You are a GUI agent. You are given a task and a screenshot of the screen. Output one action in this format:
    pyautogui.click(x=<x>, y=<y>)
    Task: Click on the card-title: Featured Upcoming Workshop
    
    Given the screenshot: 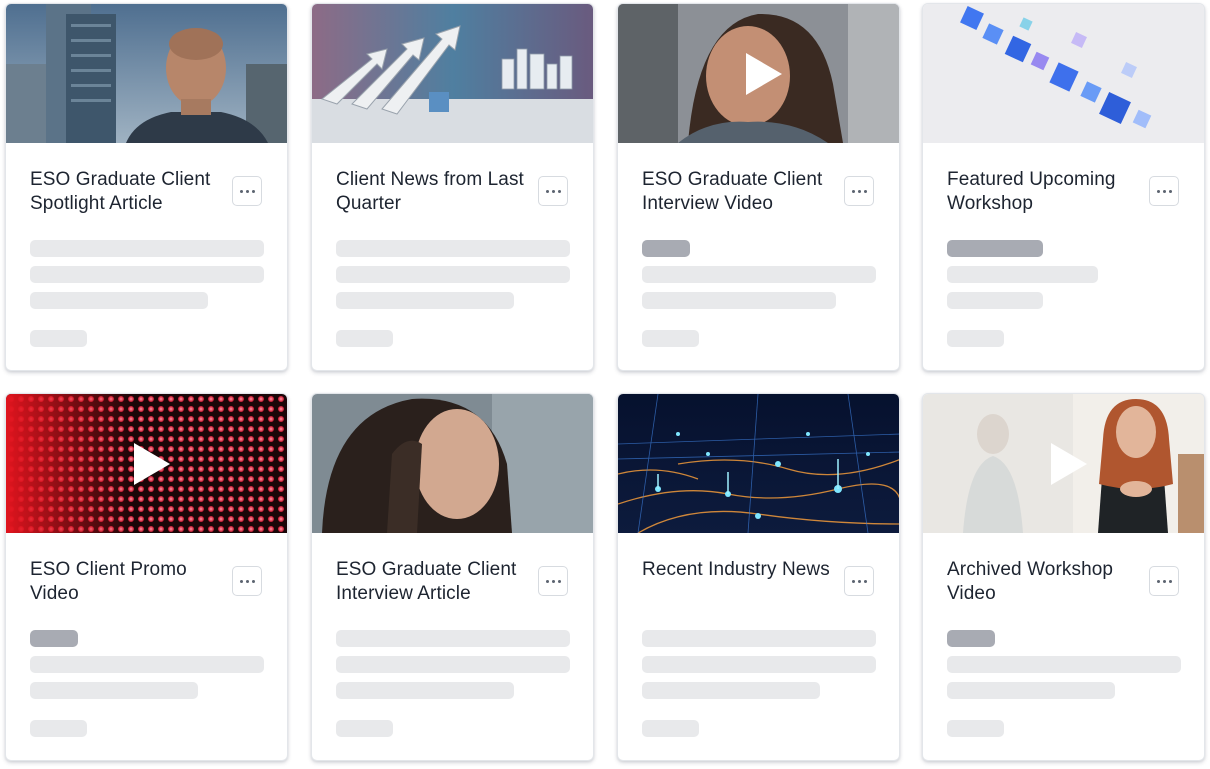 What is the action you would take?
    pyautogui.click(x=1042, y=192)
    